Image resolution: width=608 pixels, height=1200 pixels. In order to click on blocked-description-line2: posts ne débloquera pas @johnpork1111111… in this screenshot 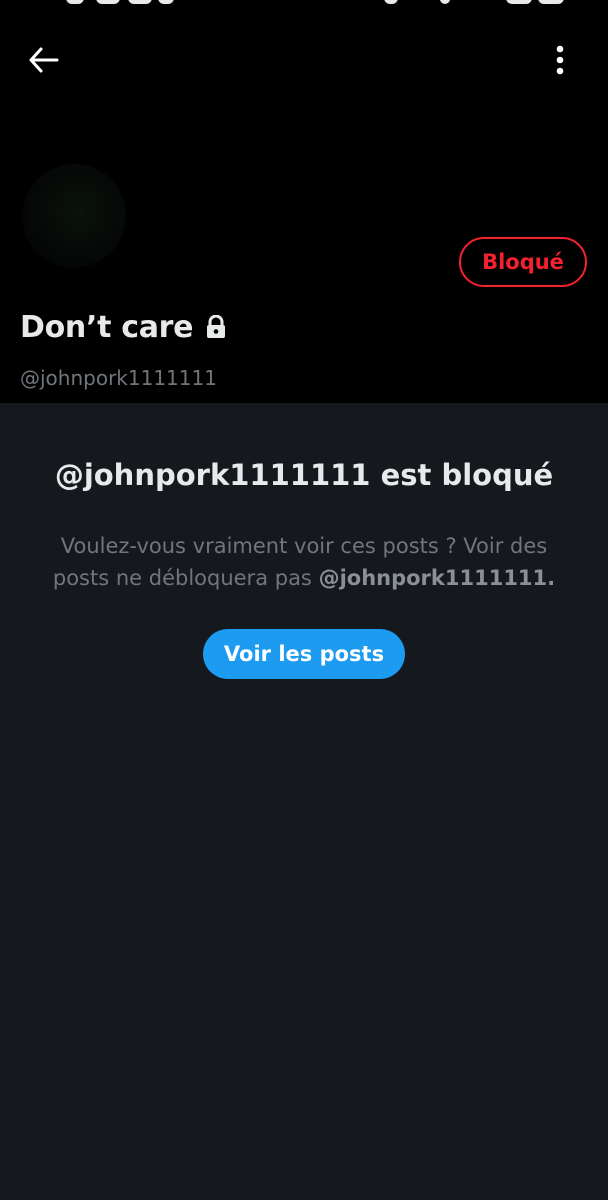, I will do `click(304, 578)`.